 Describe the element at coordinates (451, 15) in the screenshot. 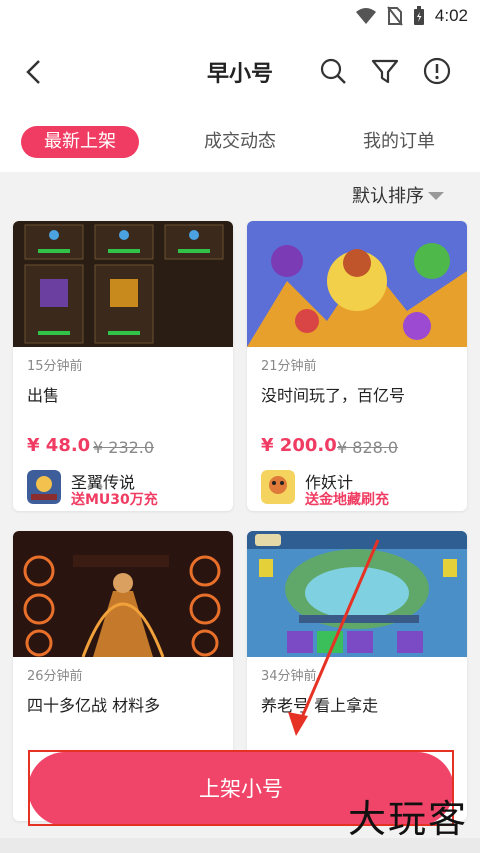

I see `clock: 4:02` at that location.